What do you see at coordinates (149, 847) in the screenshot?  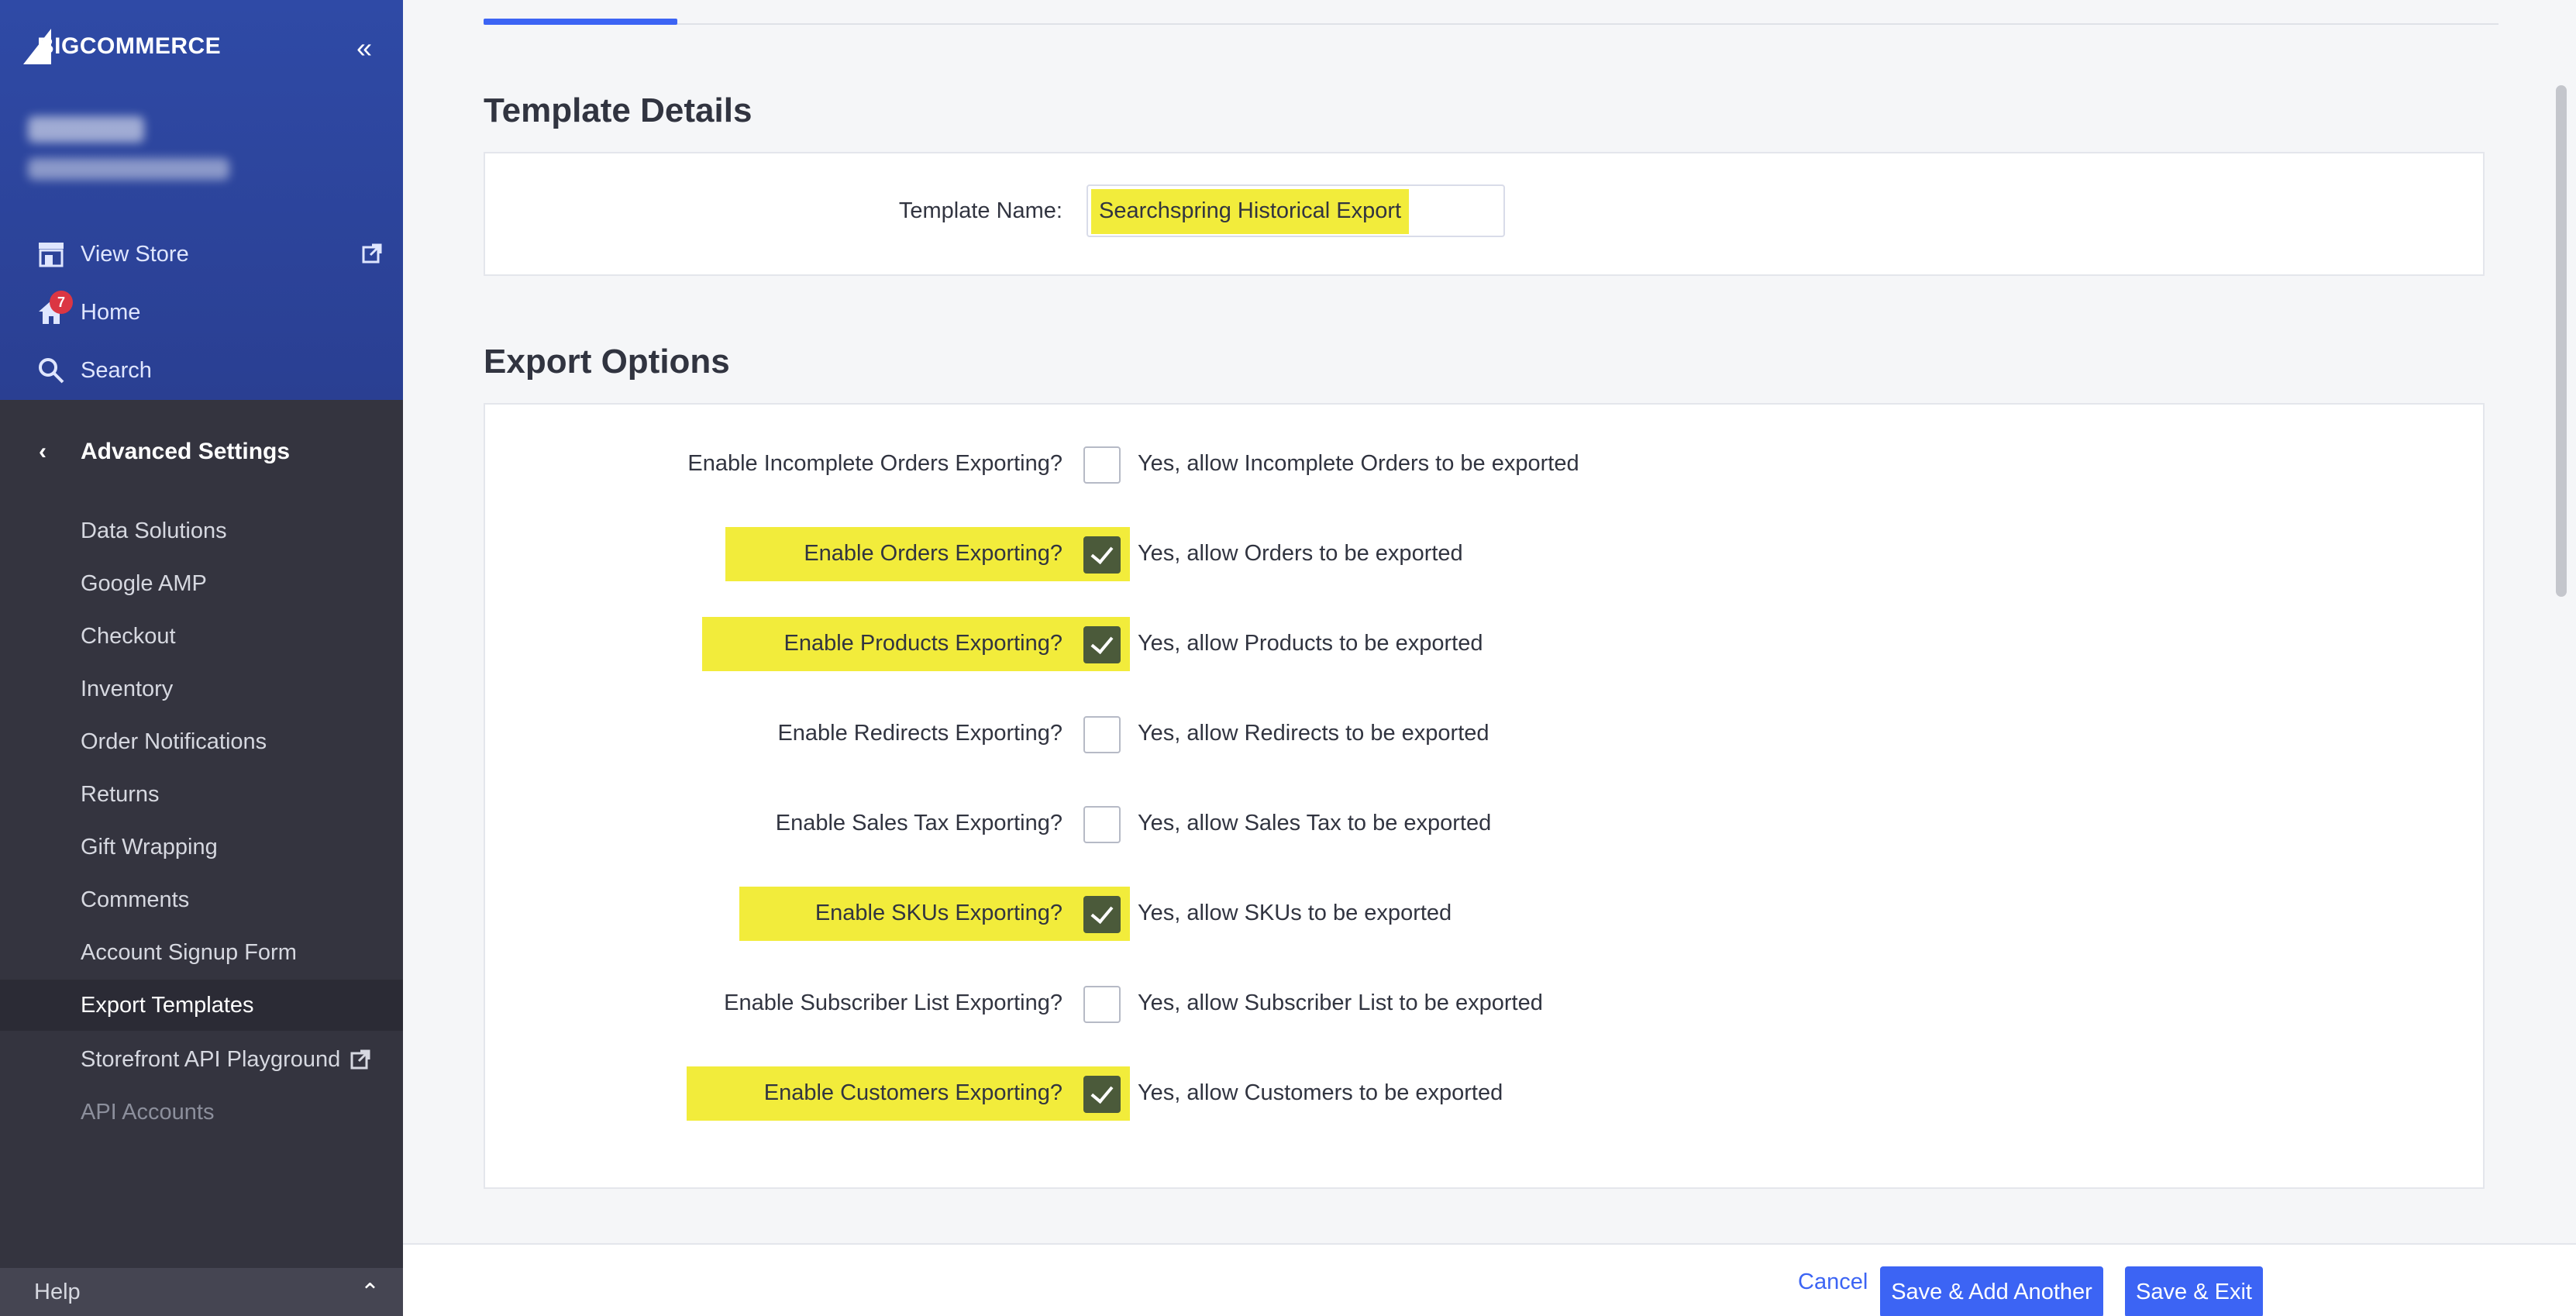 I see `sidebar-item-label: Gift Wrapping` at bounding box center [149, 847].